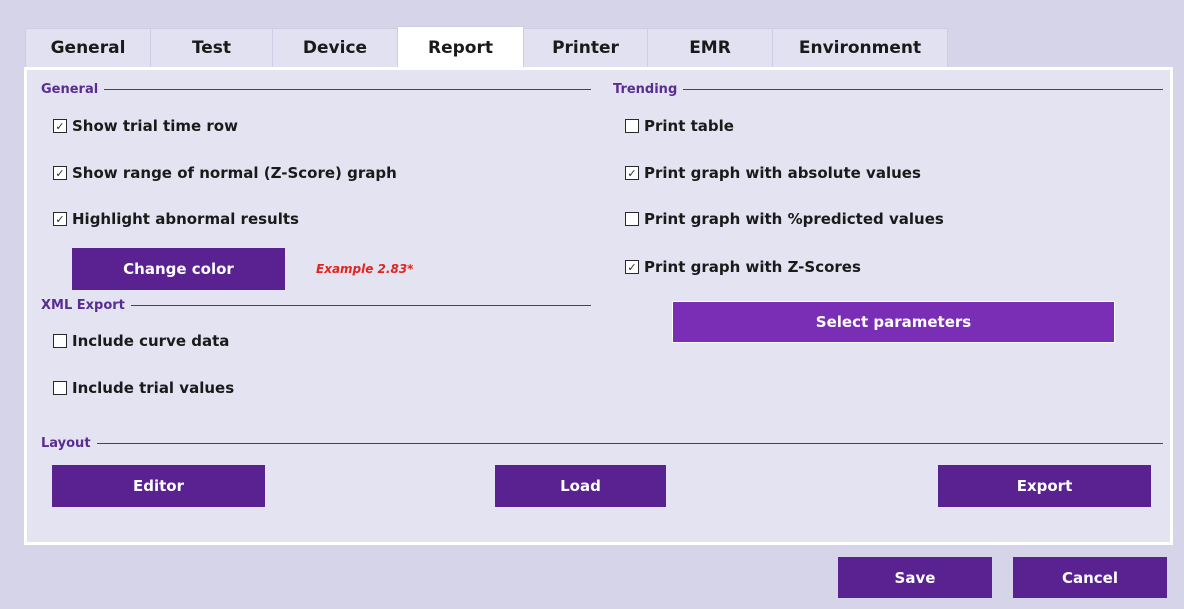 Image resolution: width=1184 pixels, height=609 pixels. What do you see at coordinates (860, 48) in the screenshot?
I see `tab-environment: Environment` at bounding box center [860, 48].